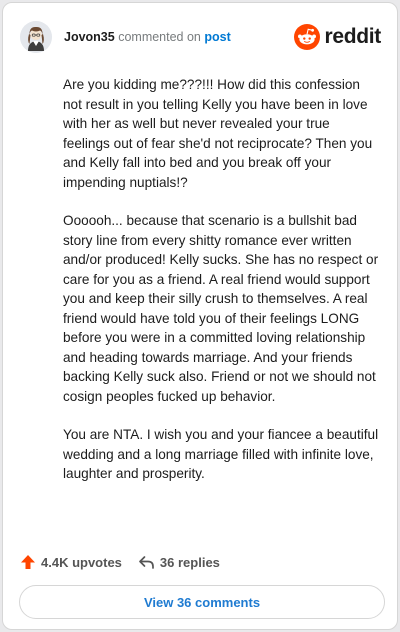  I want to click on reddit-logo: reddit, so click(337, 37).